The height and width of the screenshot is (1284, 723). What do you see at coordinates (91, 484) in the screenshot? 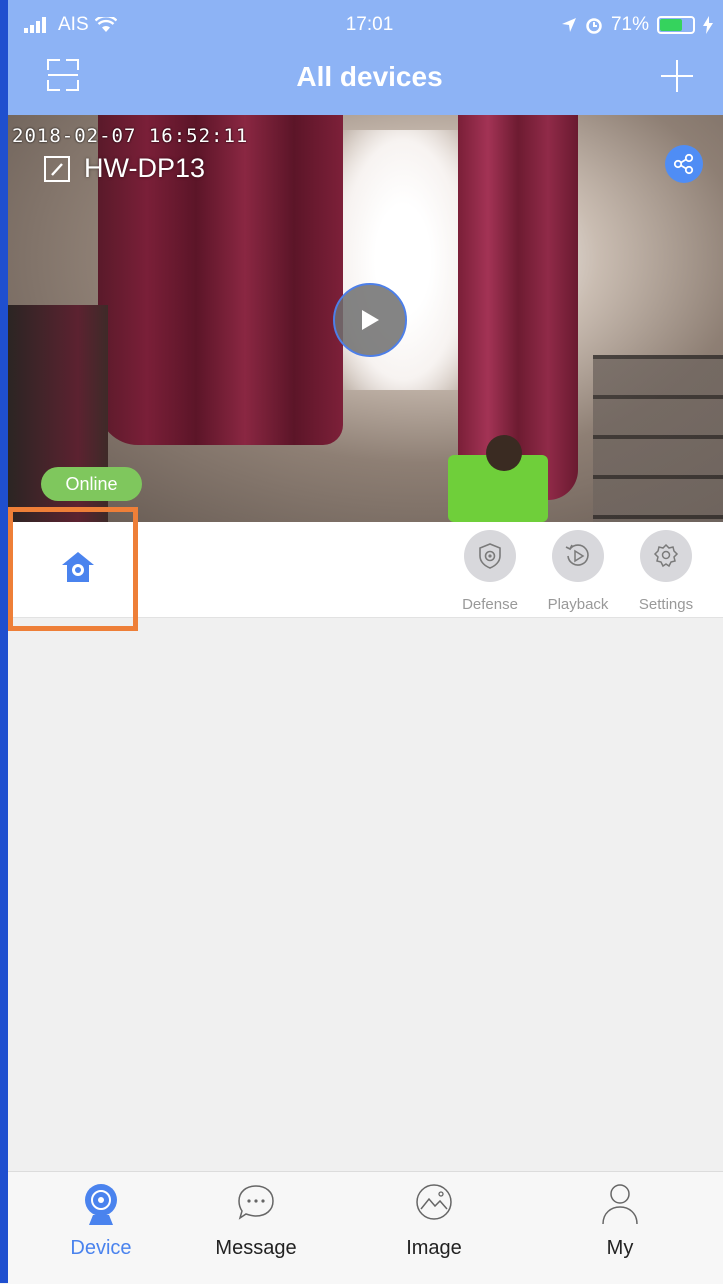
I see `status-badge: Online` at bounding box center [91, 484].